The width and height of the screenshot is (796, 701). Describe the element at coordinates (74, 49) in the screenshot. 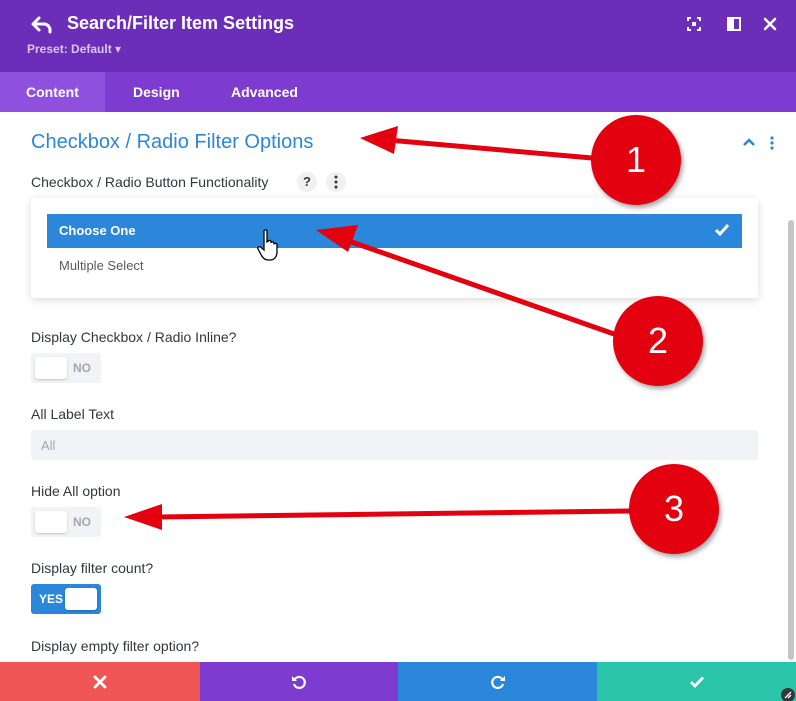

I see `preset-selector: Preset: Default ▾` at that location.